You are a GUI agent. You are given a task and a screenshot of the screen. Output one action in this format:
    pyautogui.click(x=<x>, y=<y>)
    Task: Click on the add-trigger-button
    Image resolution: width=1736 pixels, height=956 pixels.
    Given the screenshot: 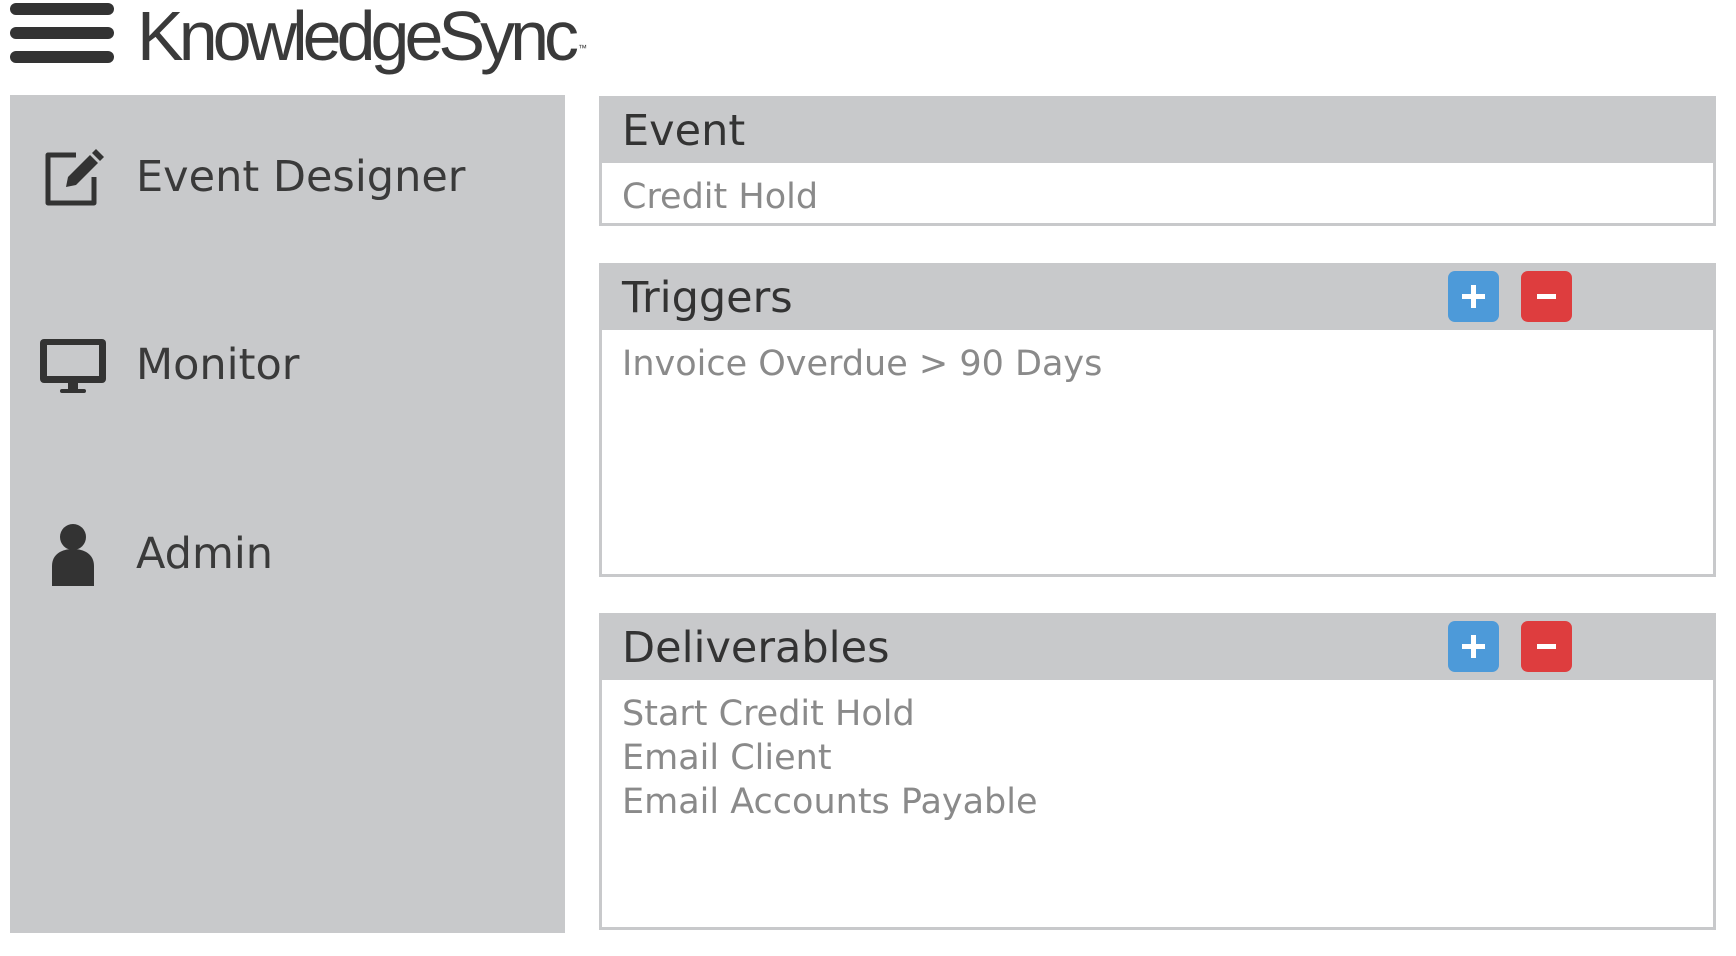 What is the action you would take?
    pyautogui.click(x=1473, y=296)
    